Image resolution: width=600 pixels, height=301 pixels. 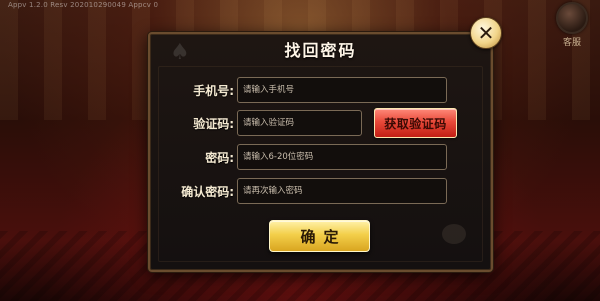 I want to click on code-label: 验证码:, so click(x=213, y=124).